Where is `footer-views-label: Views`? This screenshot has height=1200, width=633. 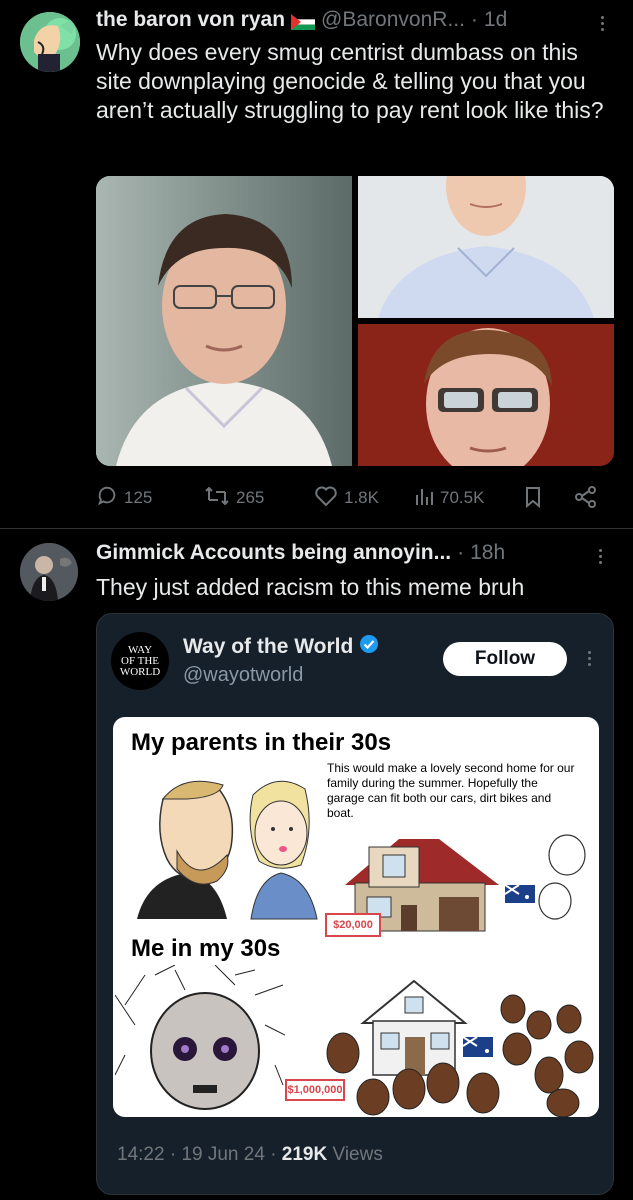
footer-views-label: Views is located at coordinates (357, 1154).